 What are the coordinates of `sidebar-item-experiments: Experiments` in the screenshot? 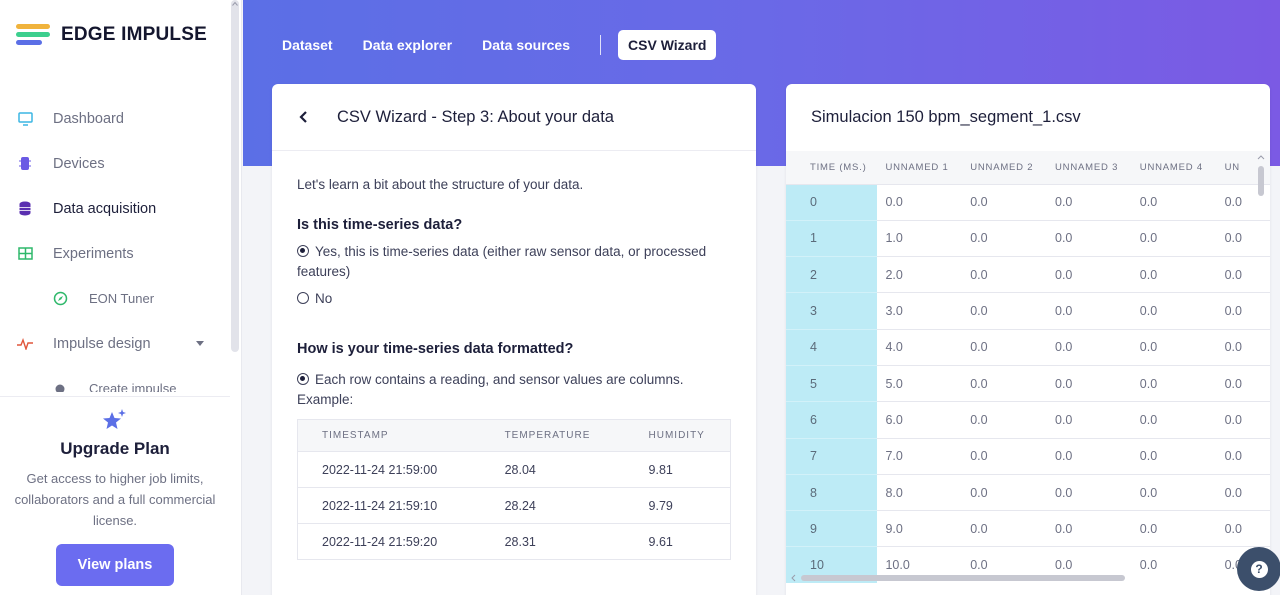 It's located at (115, 253).